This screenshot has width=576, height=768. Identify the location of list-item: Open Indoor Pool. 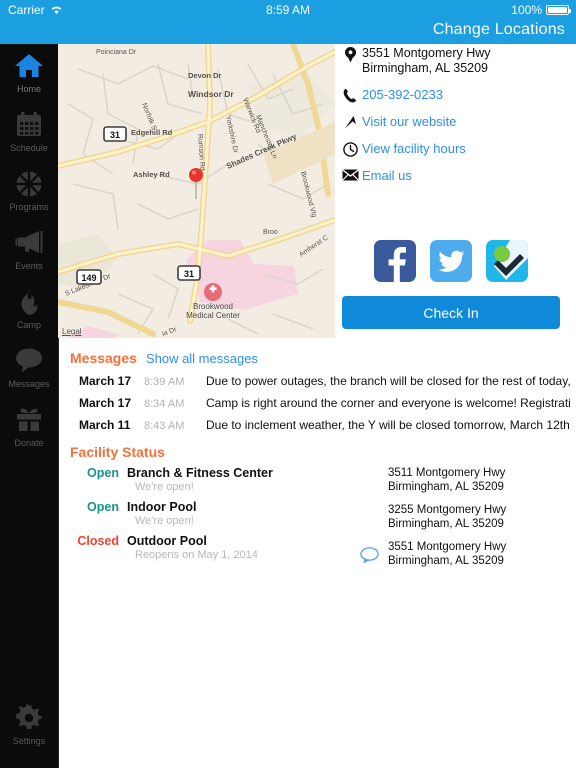
(215, 507).